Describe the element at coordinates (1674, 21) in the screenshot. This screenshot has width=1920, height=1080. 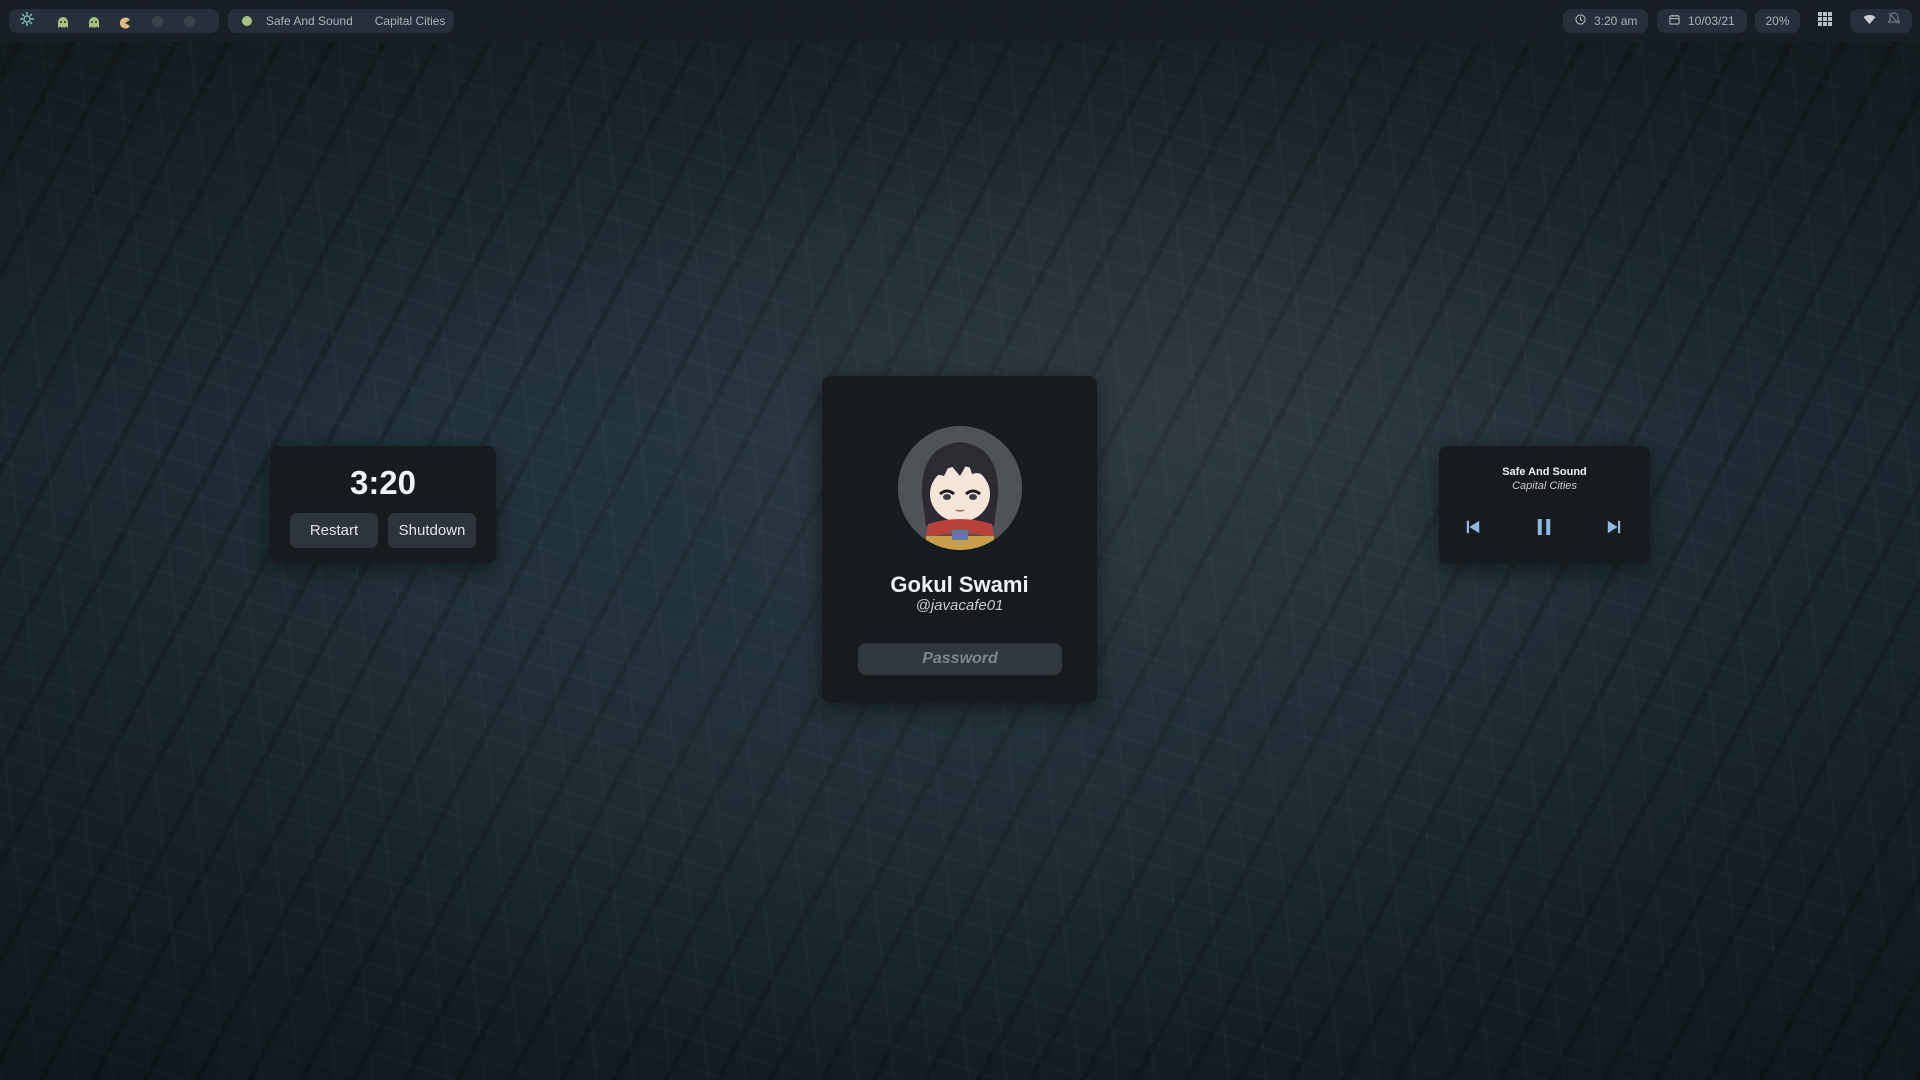
I see `calendar-icon` at that location.